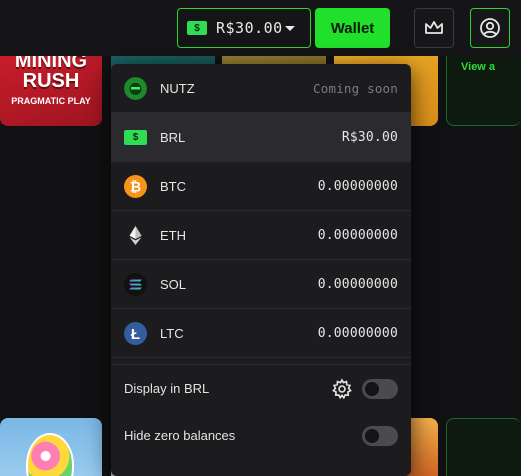  What do you see at coordinates (135, 88) in the screenshot?
I see `nutz-icon` at bounding box center [135, 88].